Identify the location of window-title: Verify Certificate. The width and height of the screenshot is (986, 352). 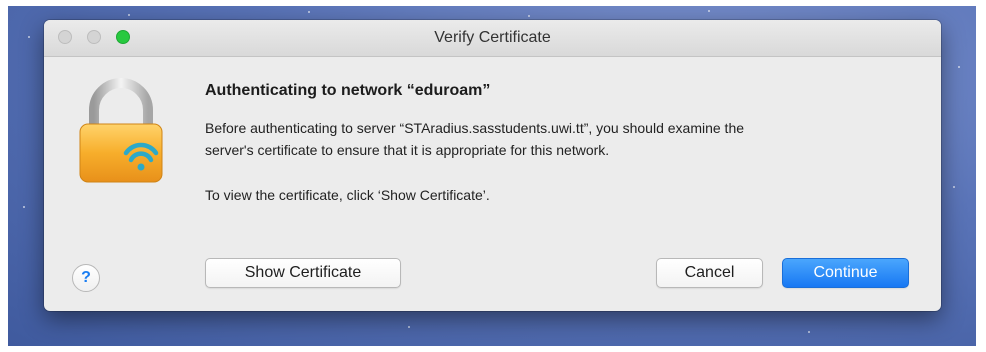
(492, 37).